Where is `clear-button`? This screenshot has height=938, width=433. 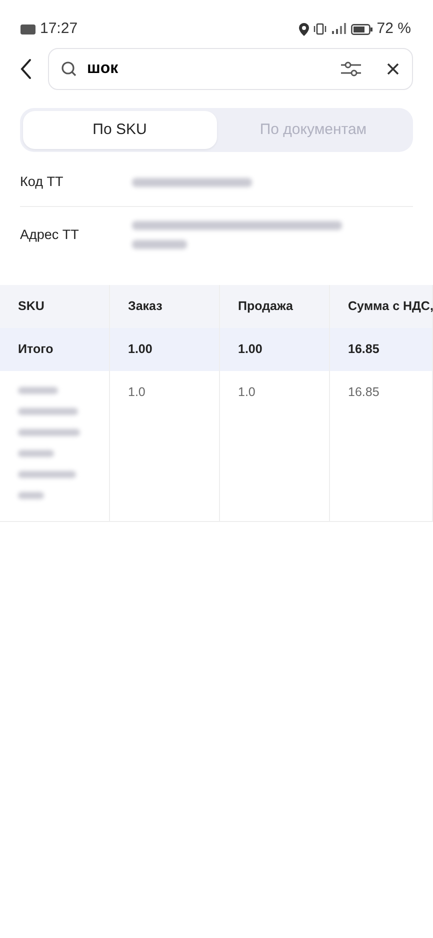
clear-button is located at coordinates (393, 69).